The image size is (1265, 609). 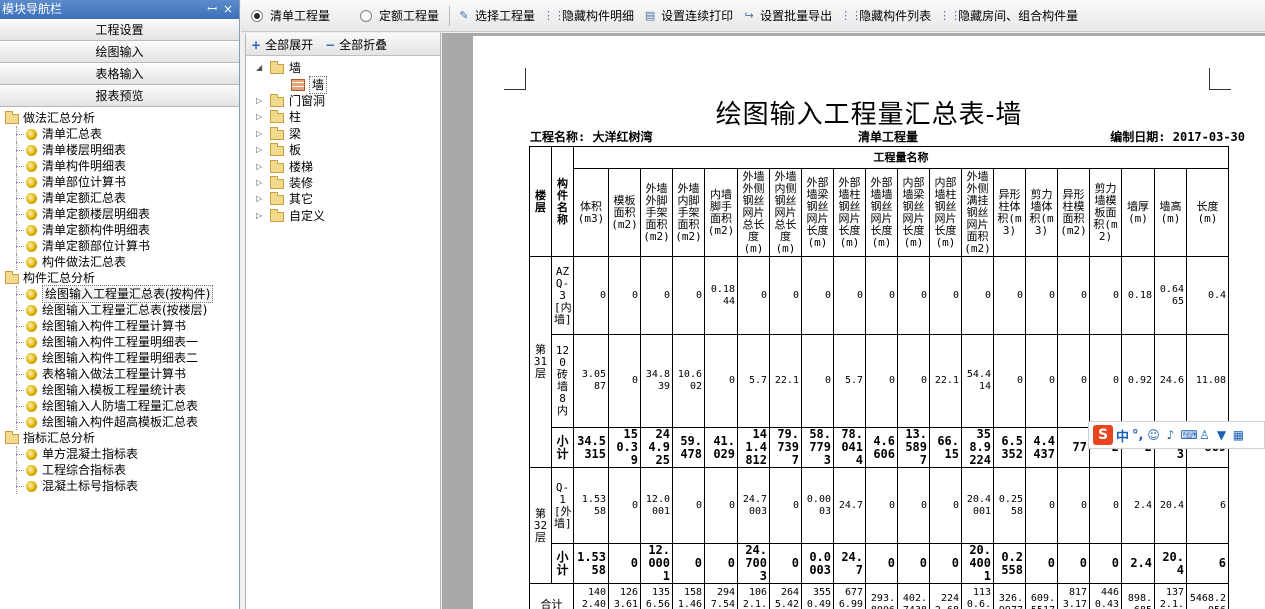 What do you see at coordinates (624, 212) in the screenshot?
I see `column-header: 模板面积(m2)` at bounding box center [624, 212].